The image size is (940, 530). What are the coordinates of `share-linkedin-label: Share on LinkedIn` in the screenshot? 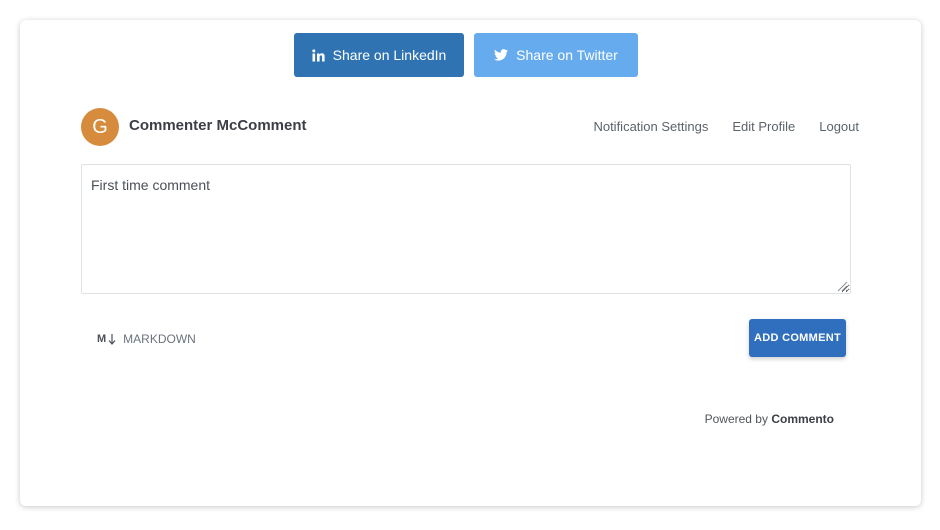 It's located at (389, 55).